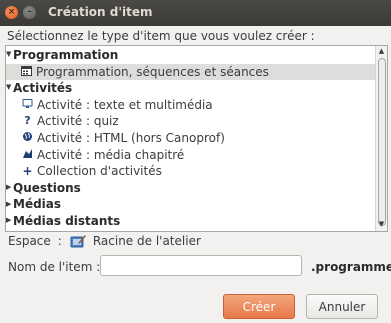 This screenshot has height=323, width=391. Describe the element at coordinates (351, 267) in the screenshot. I see `file-extension: .programme` at that location.